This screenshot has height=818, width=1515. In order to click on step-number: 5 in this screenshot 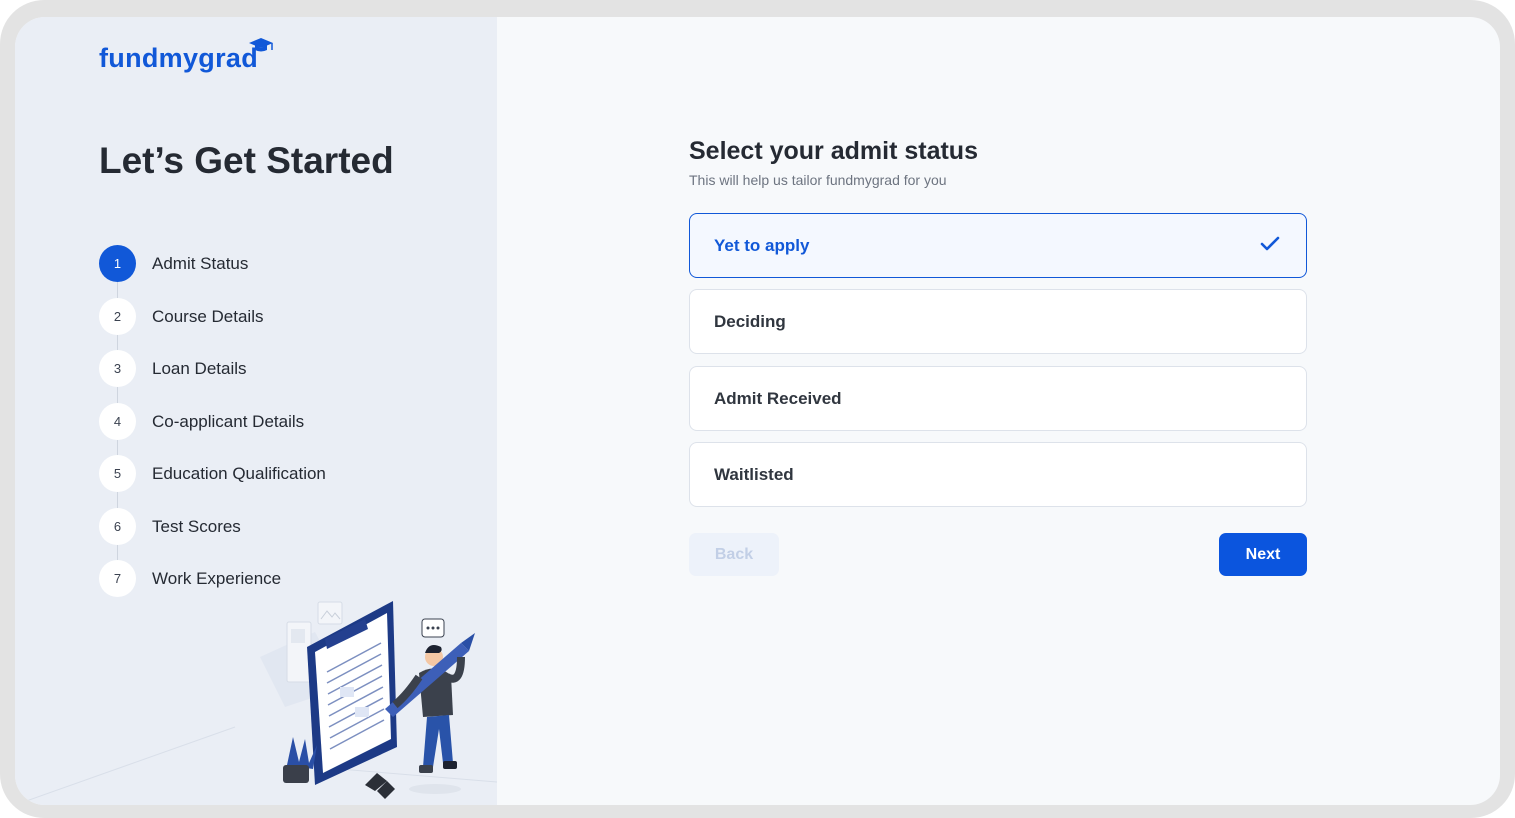, I will do `click(117, 473)`.